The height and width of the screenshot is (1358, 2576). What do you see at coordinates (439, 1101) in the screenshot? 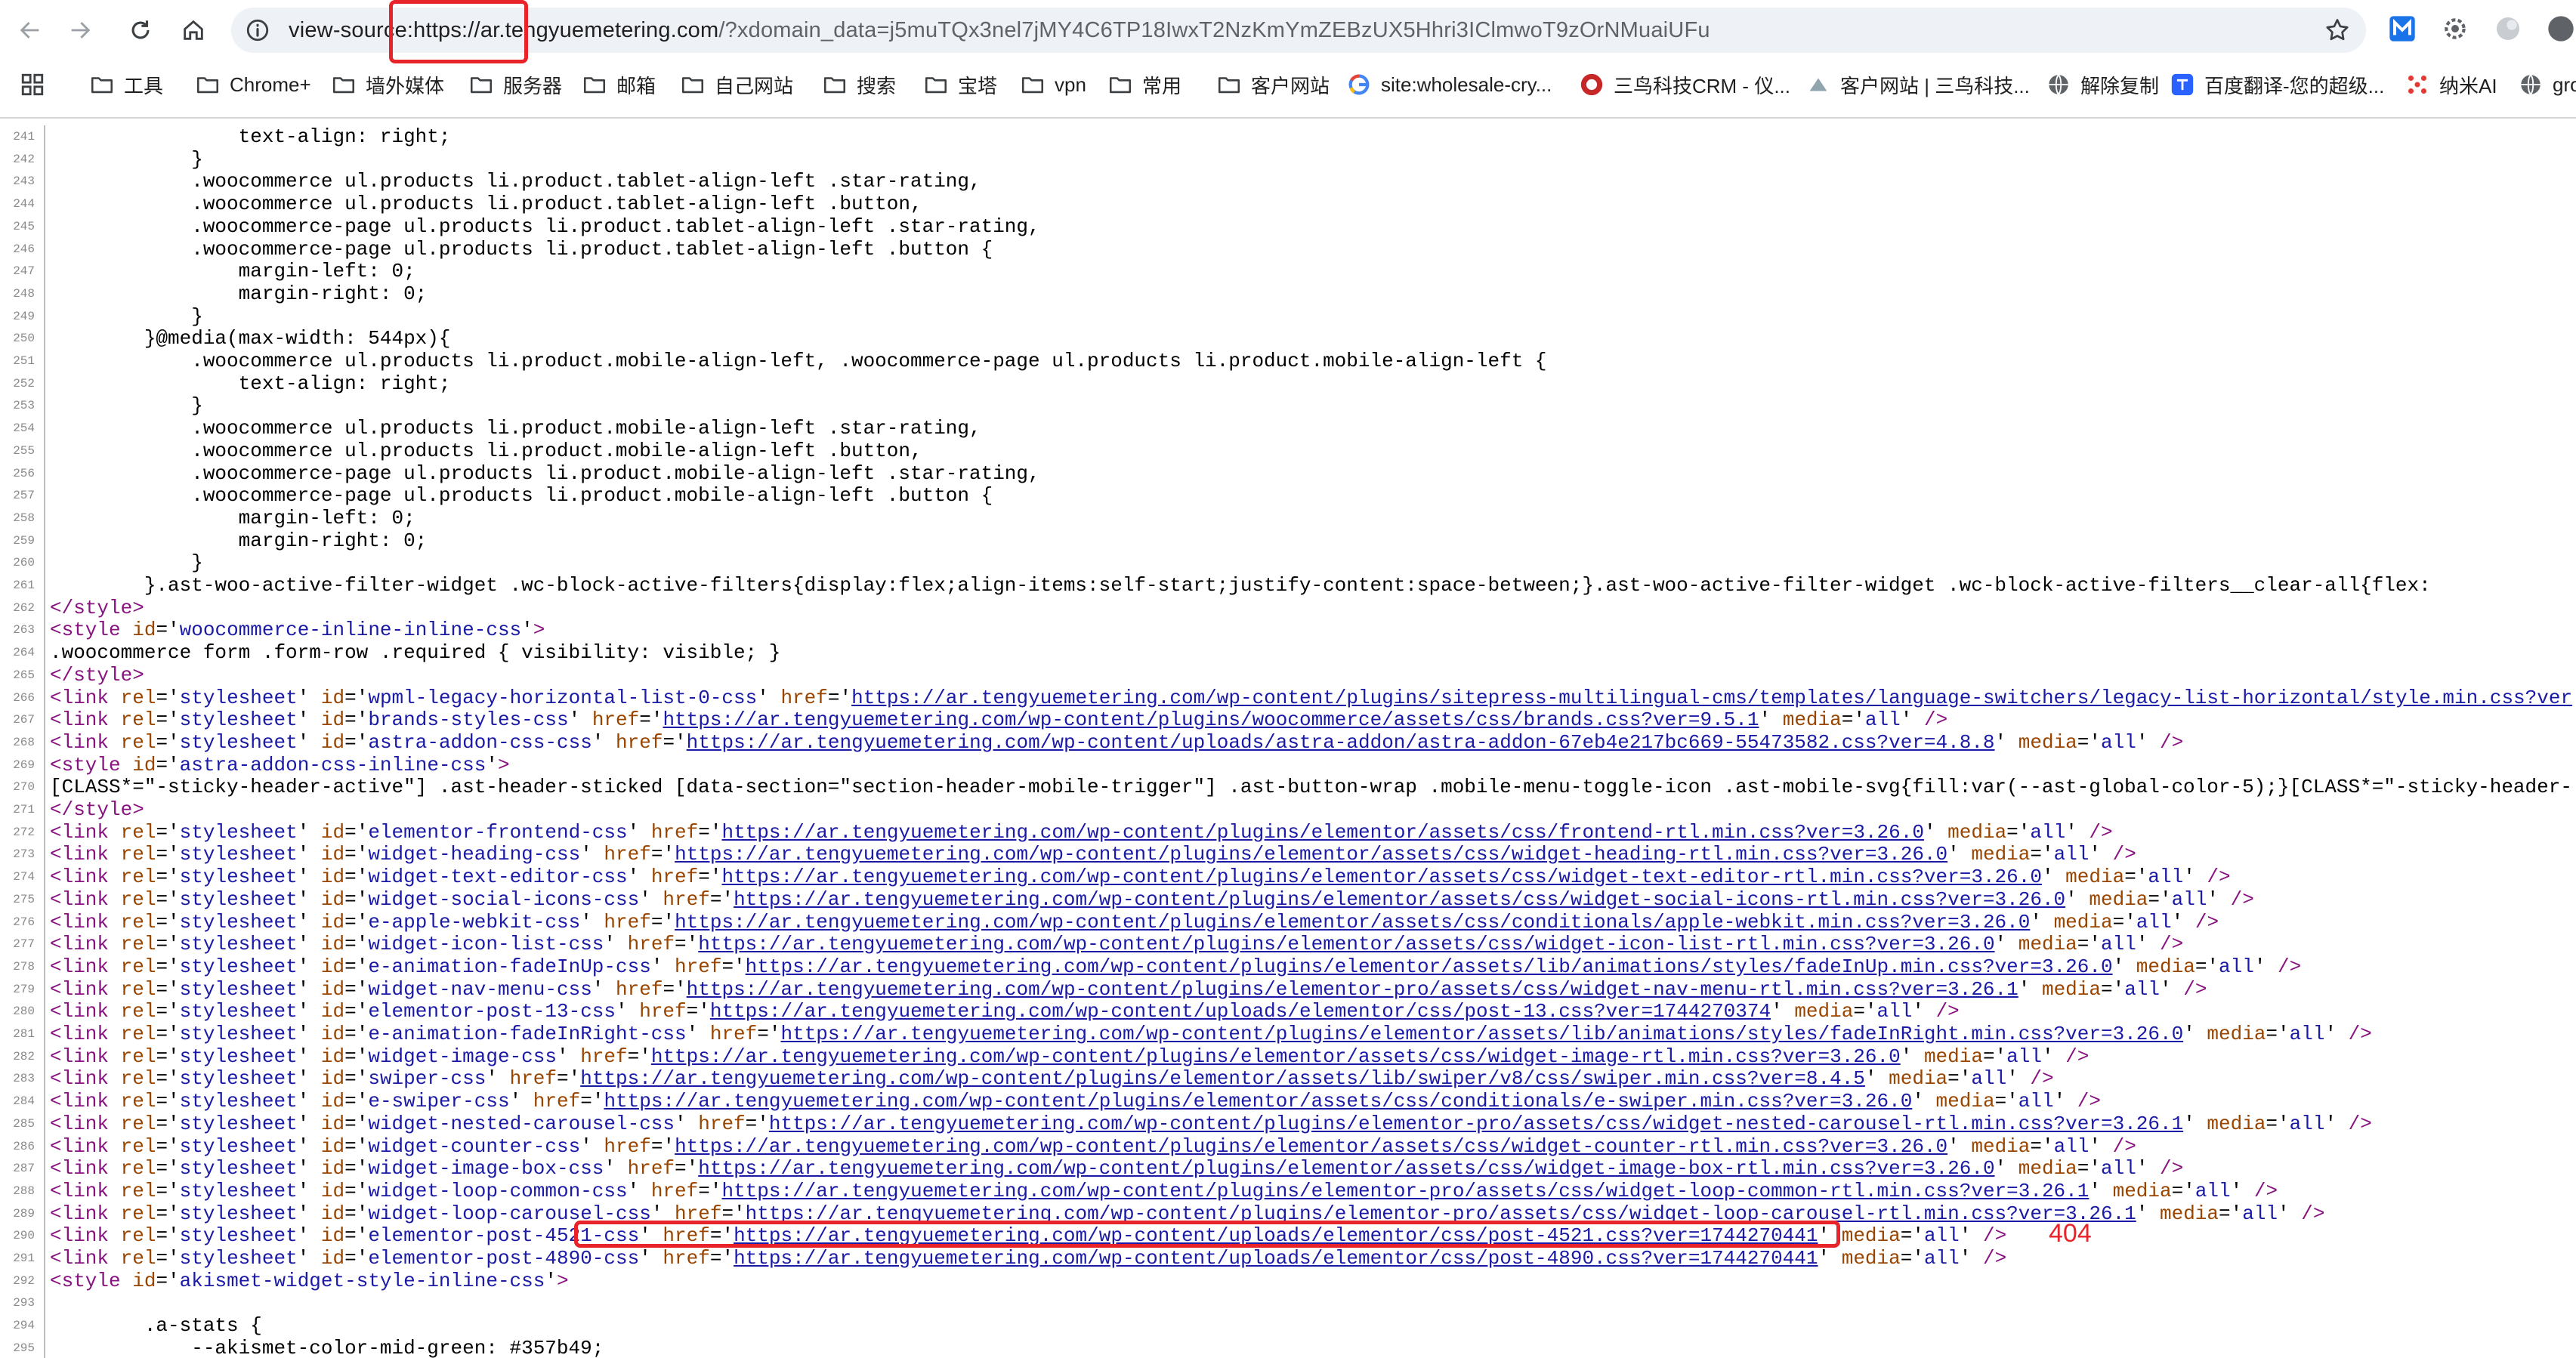
I see `attr-value: e-swiper-css` at bounding box center [439, 1101].